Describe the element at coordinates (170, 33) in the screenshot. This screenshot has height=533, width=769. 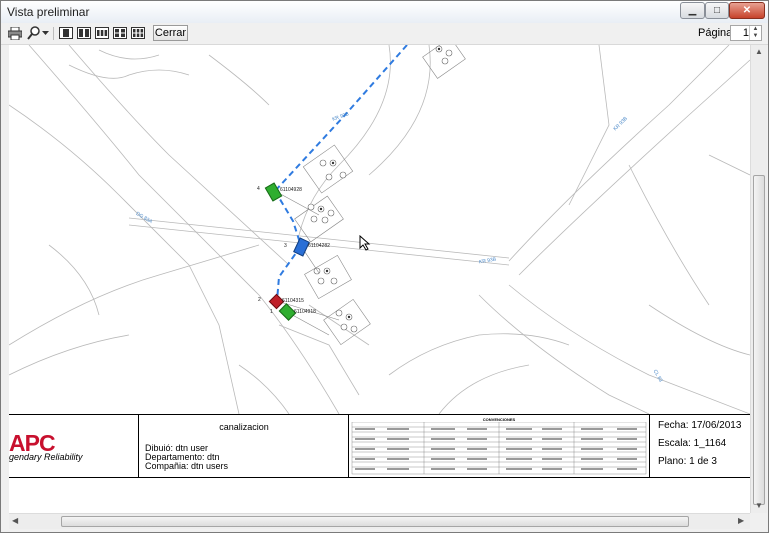
I see `close-preview-button: Cerrar` at that location.